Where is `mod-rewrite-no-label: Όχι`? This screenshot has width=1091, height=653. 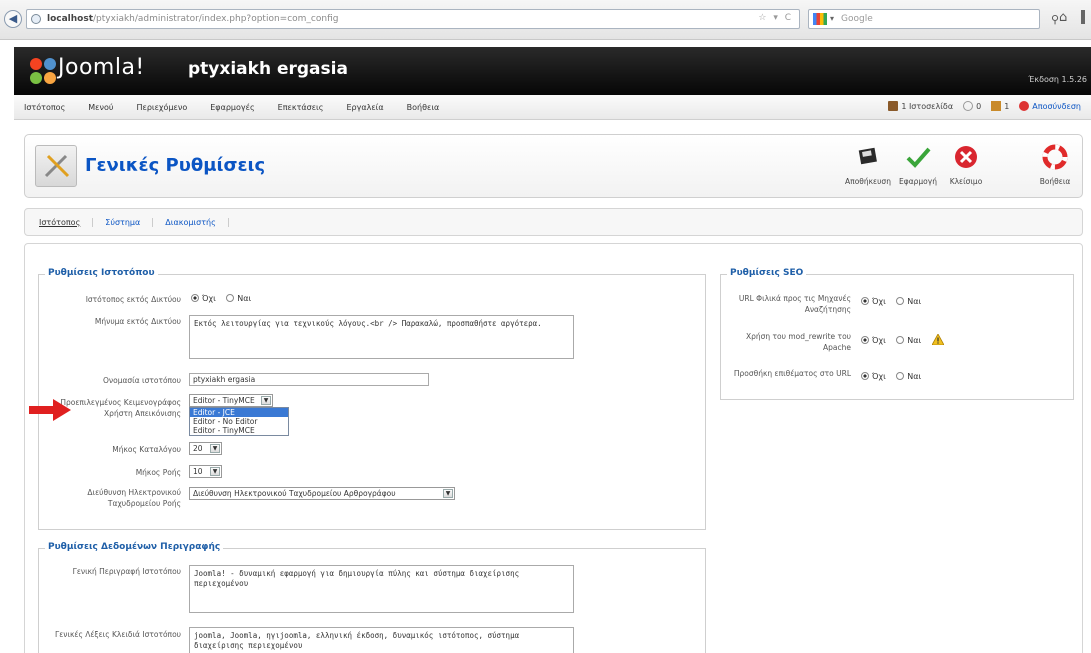
mod-rewrite-no-label: Όχι is located at coordinates (879, 340).